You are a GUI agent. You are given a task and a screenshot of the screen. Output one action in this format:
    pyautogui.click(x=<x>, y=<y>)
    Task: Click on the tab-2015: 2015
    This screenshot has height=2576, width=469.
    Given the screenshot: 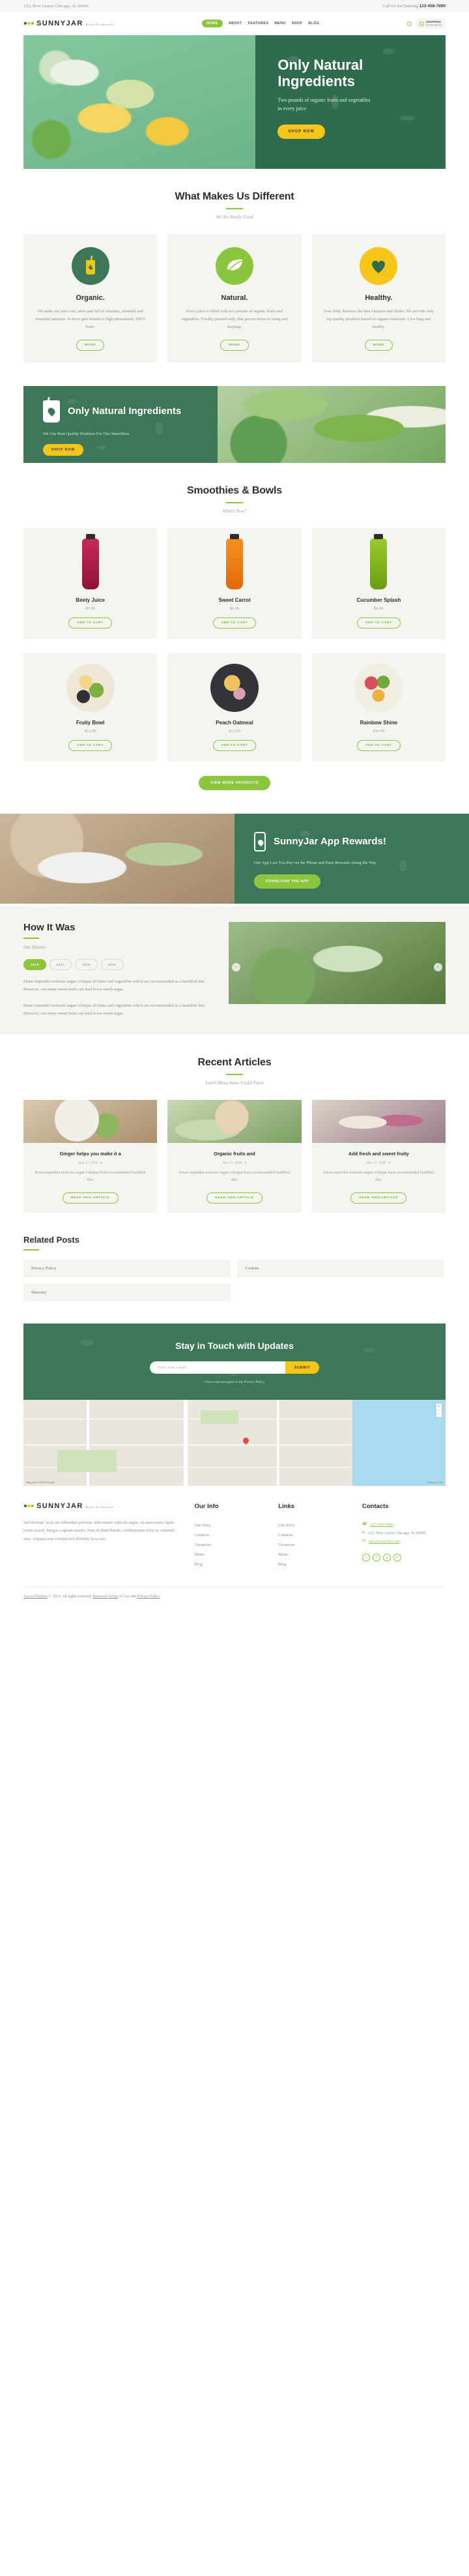 What is the action you would take?
    pyautogui.click(x=112, y=964)
    